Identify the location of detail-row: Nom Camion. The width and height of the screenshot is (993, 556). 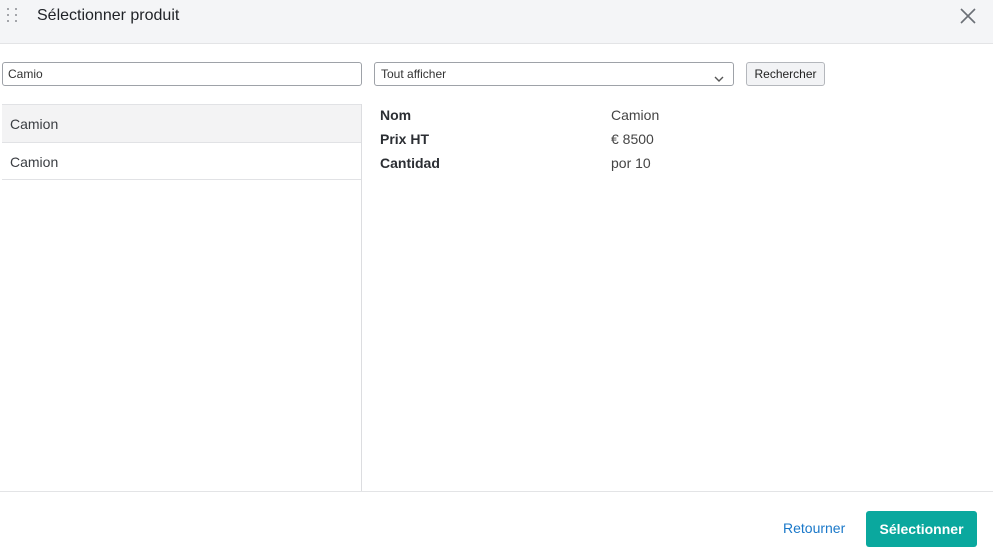
(680, 118).